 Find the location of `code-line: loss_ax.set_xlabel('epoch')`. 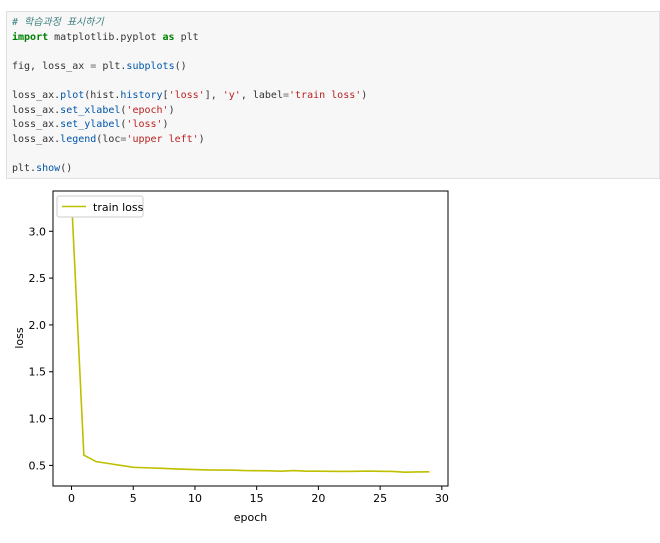

code-line: loss_ax.set_xlabel('epoch') is located at coordinates (93, 110).